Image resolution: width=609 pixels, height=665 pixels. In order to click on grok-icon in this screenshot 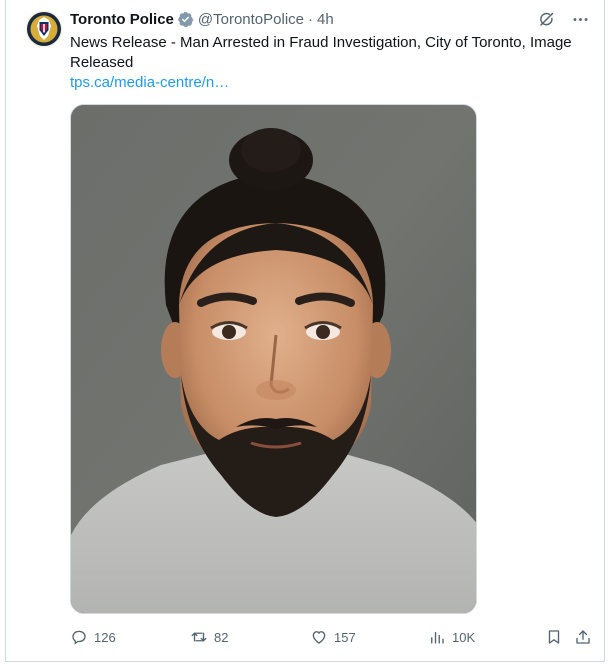, I will do `click(546, 19)`.